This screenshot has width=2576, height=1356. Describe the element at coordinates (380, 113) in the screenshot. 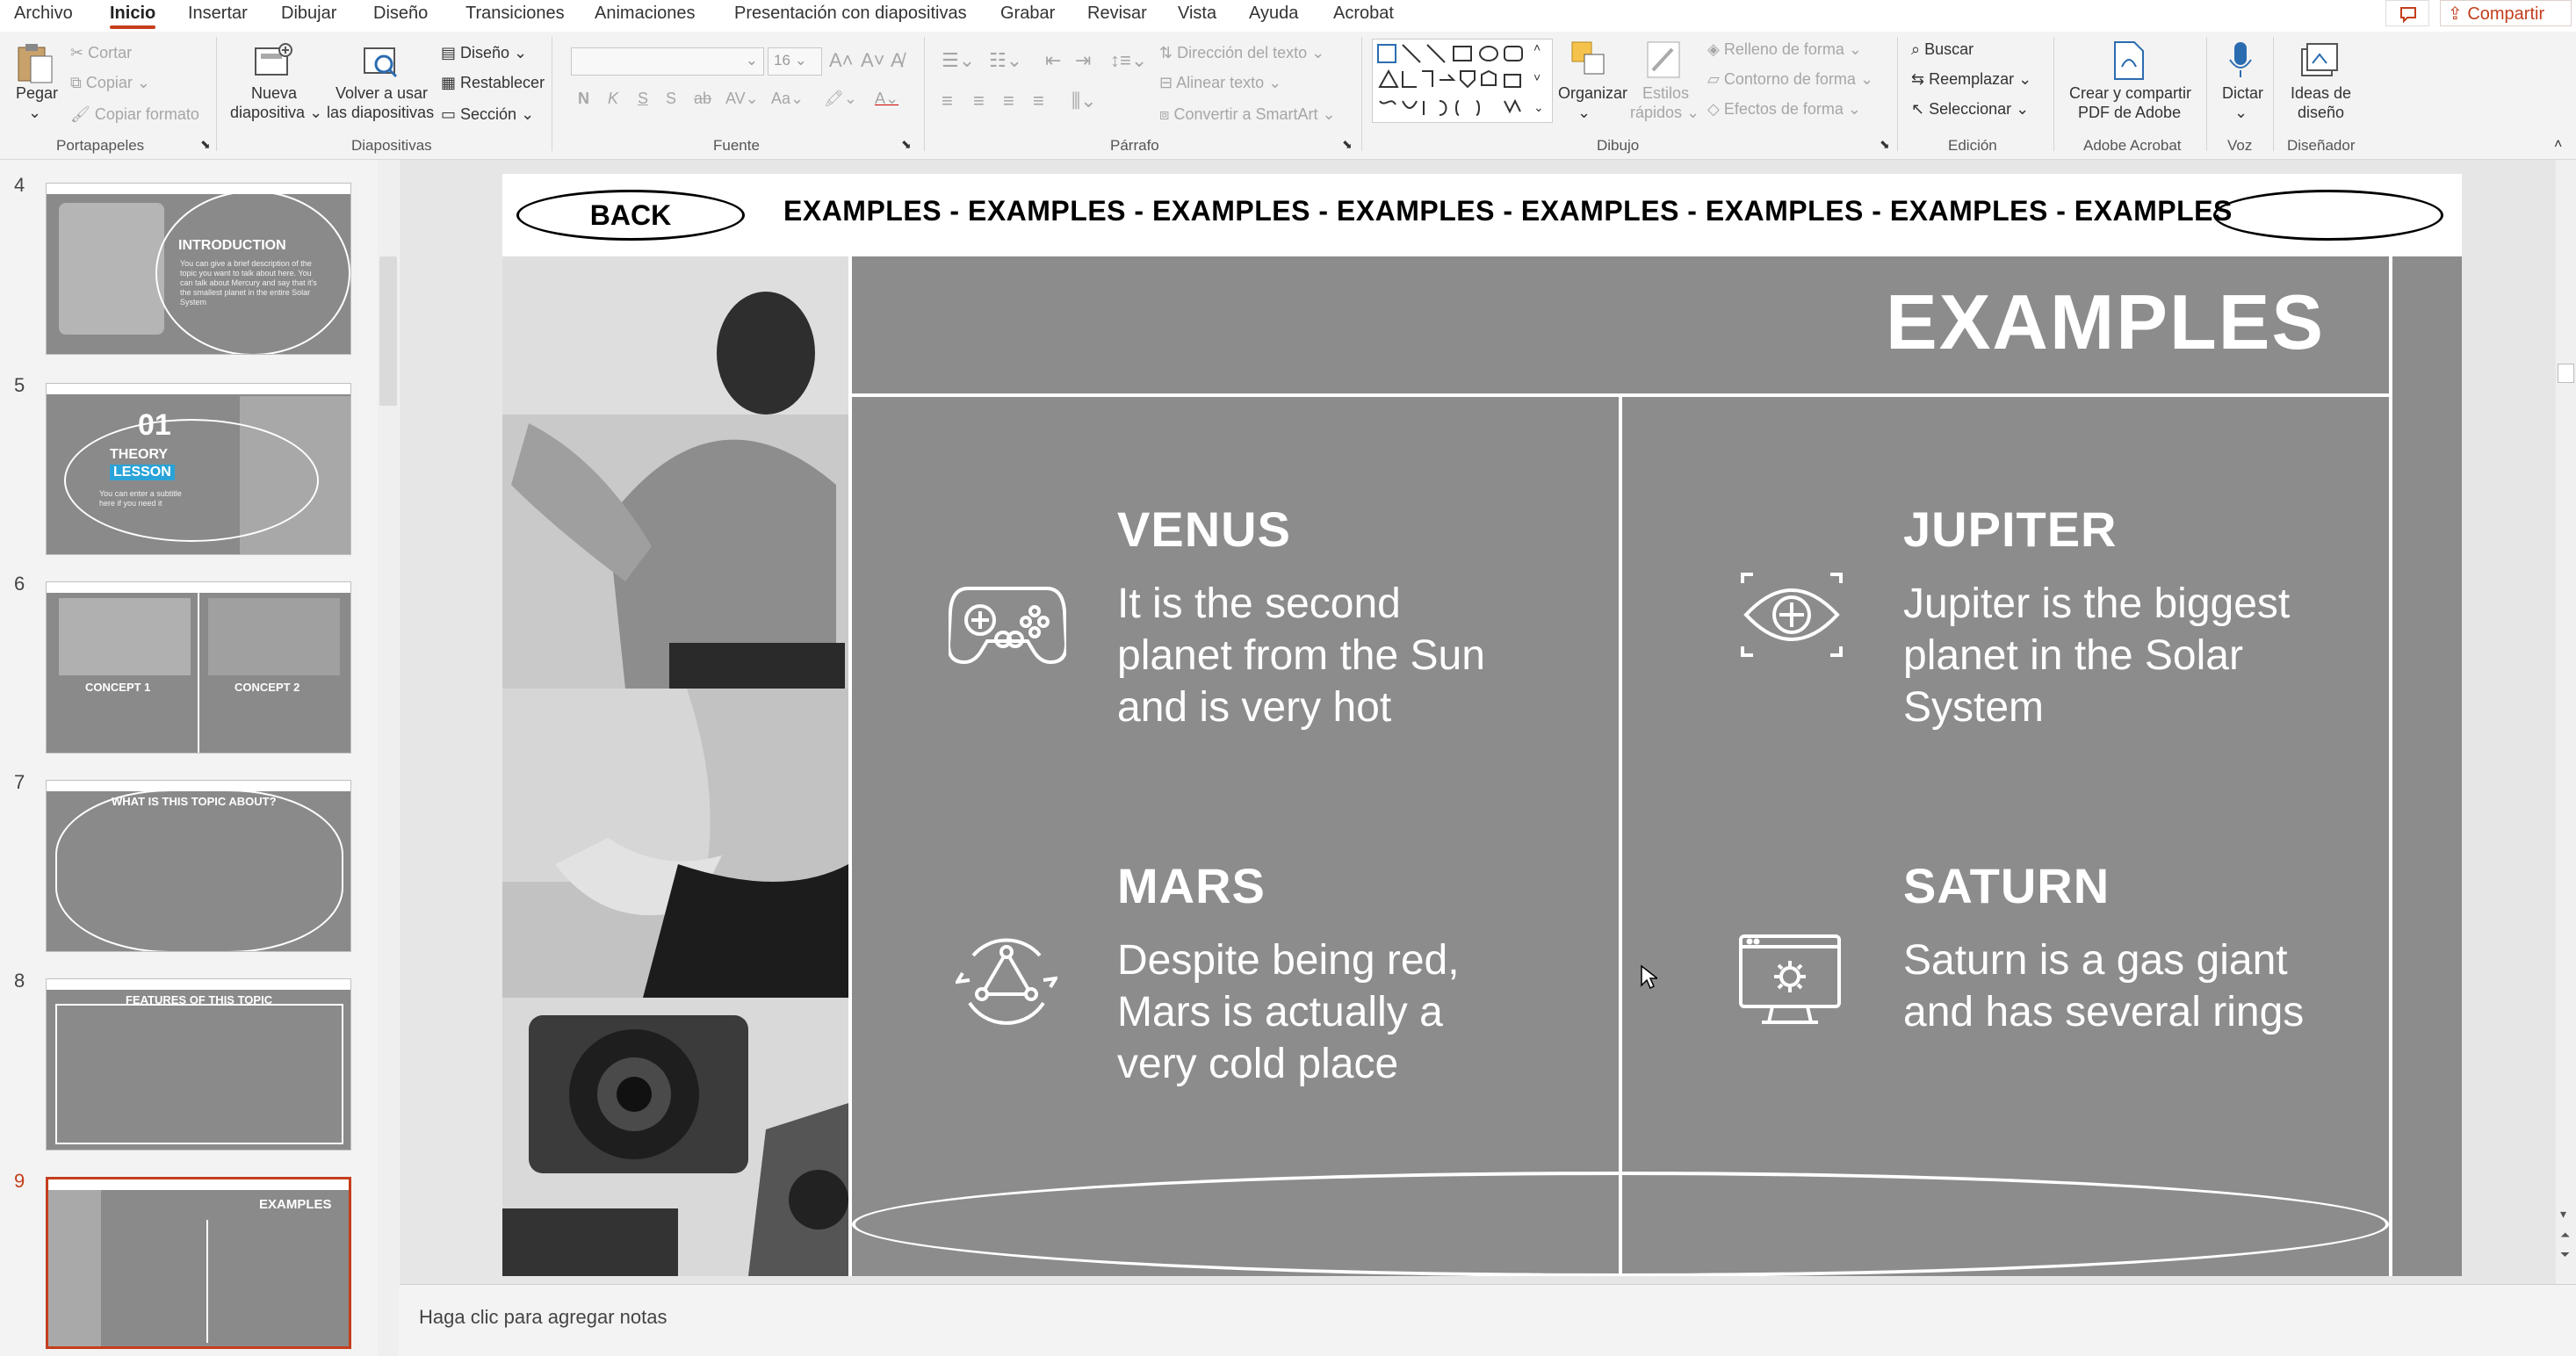

I see `reuse-slides-button: las diapositivas` at that location.